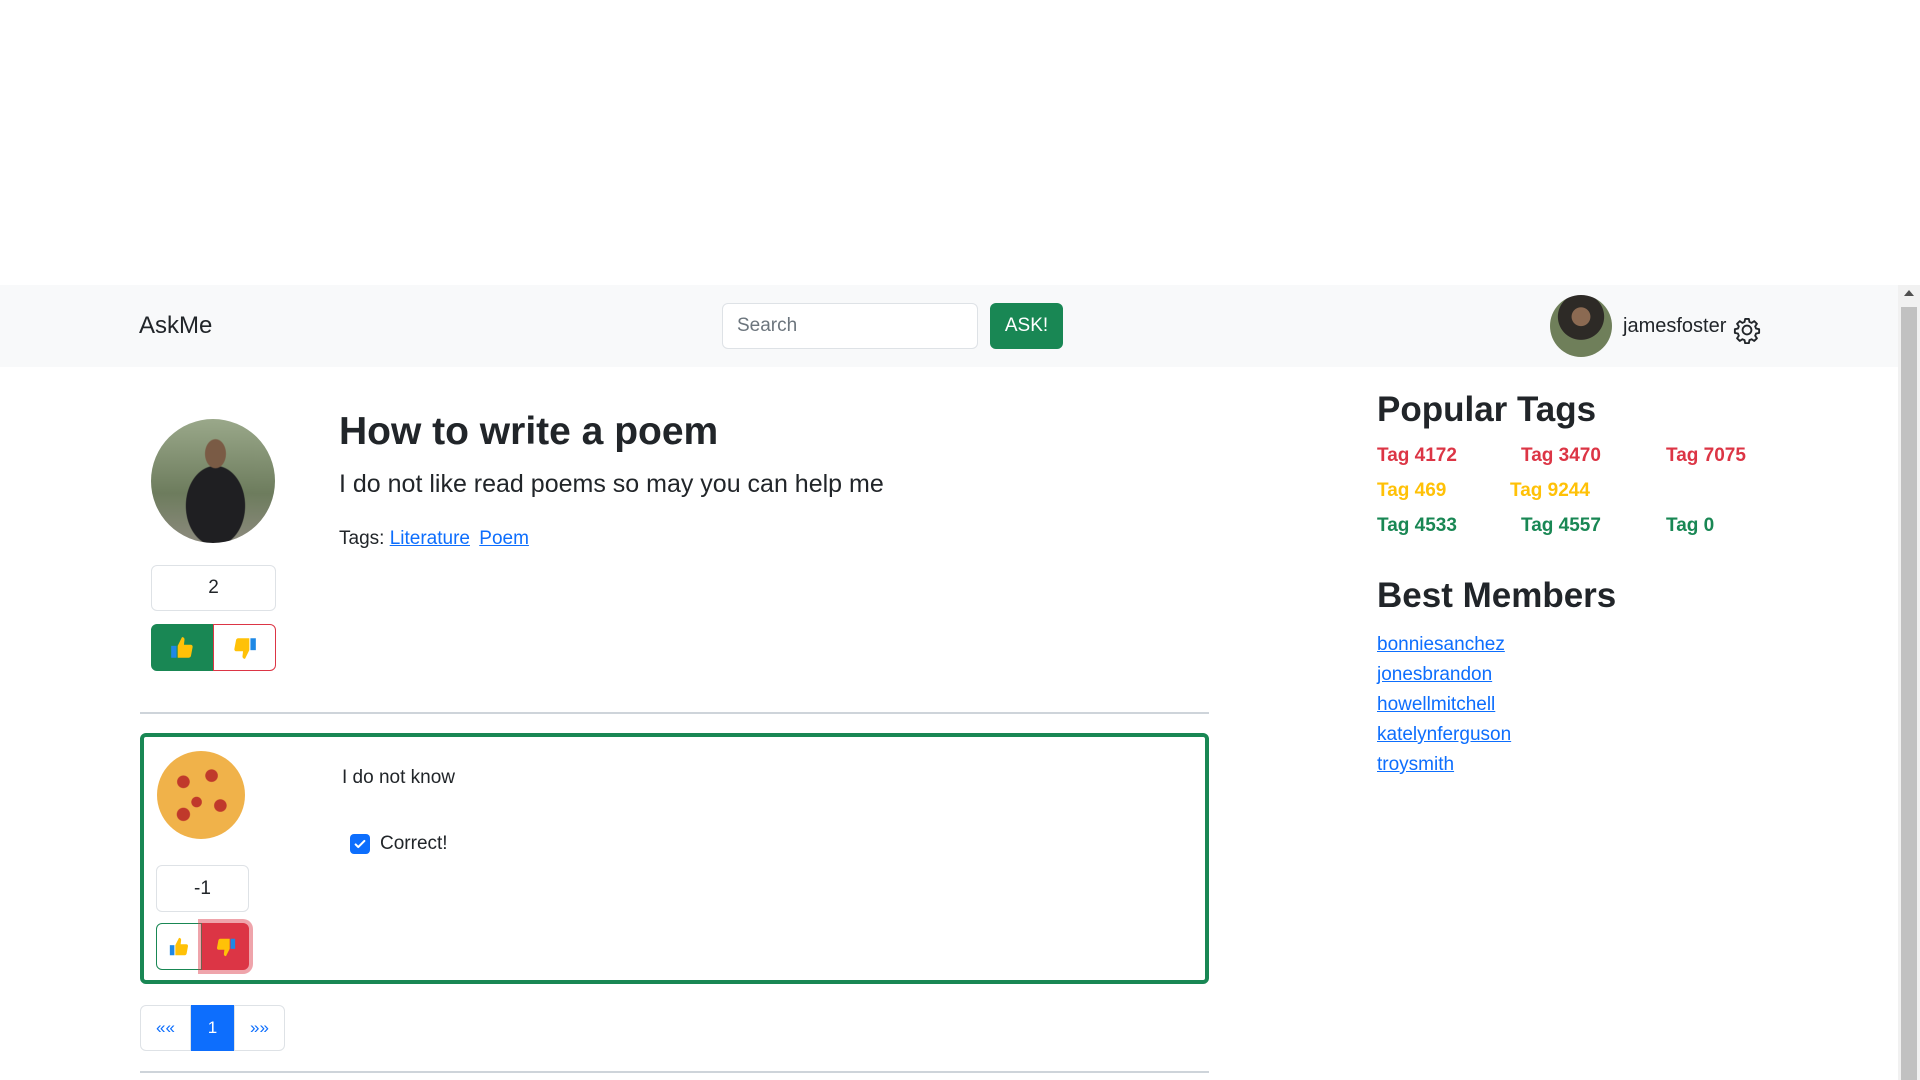  I want to click on question-title: How to write a poem, so click(529, 431).